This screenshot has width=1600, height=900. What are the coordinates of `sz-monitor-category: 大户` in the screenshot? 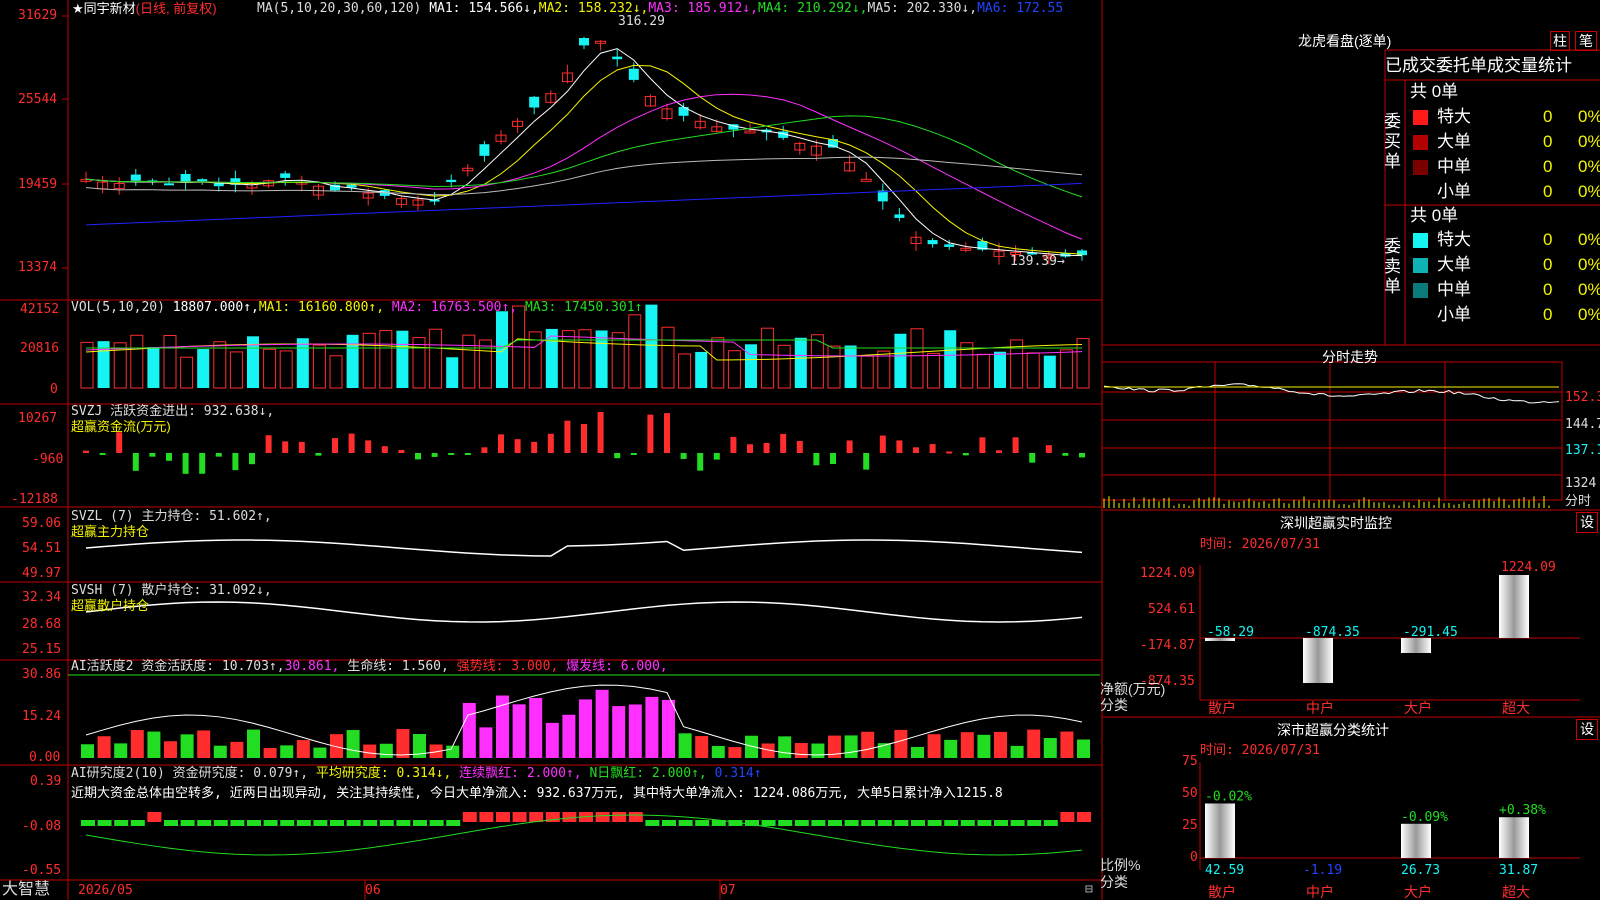 It's located at (1418, 708).